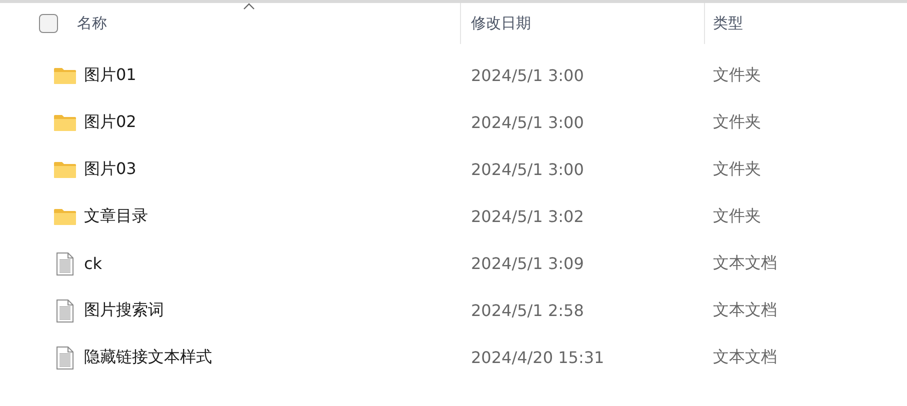 The image size is (907, 406). What do you see at coordinates (110, 122) in the screenshot?
I see `file-name: 图片02` at bounding box center [110, 122].